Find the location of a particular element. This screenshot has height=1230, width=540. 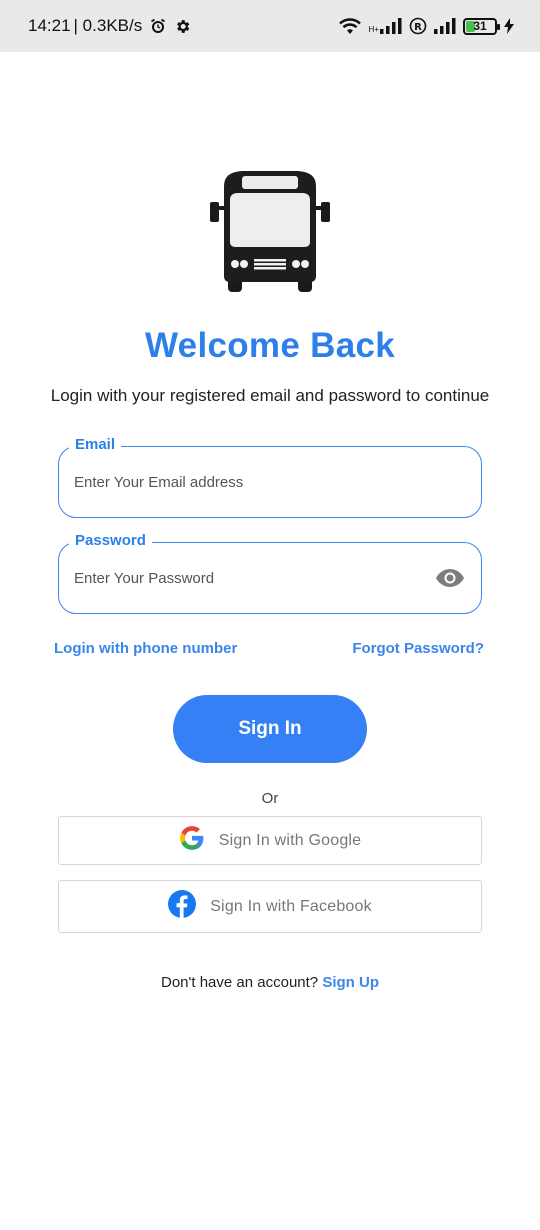

settings-icon is located at coordinates (182, 26).